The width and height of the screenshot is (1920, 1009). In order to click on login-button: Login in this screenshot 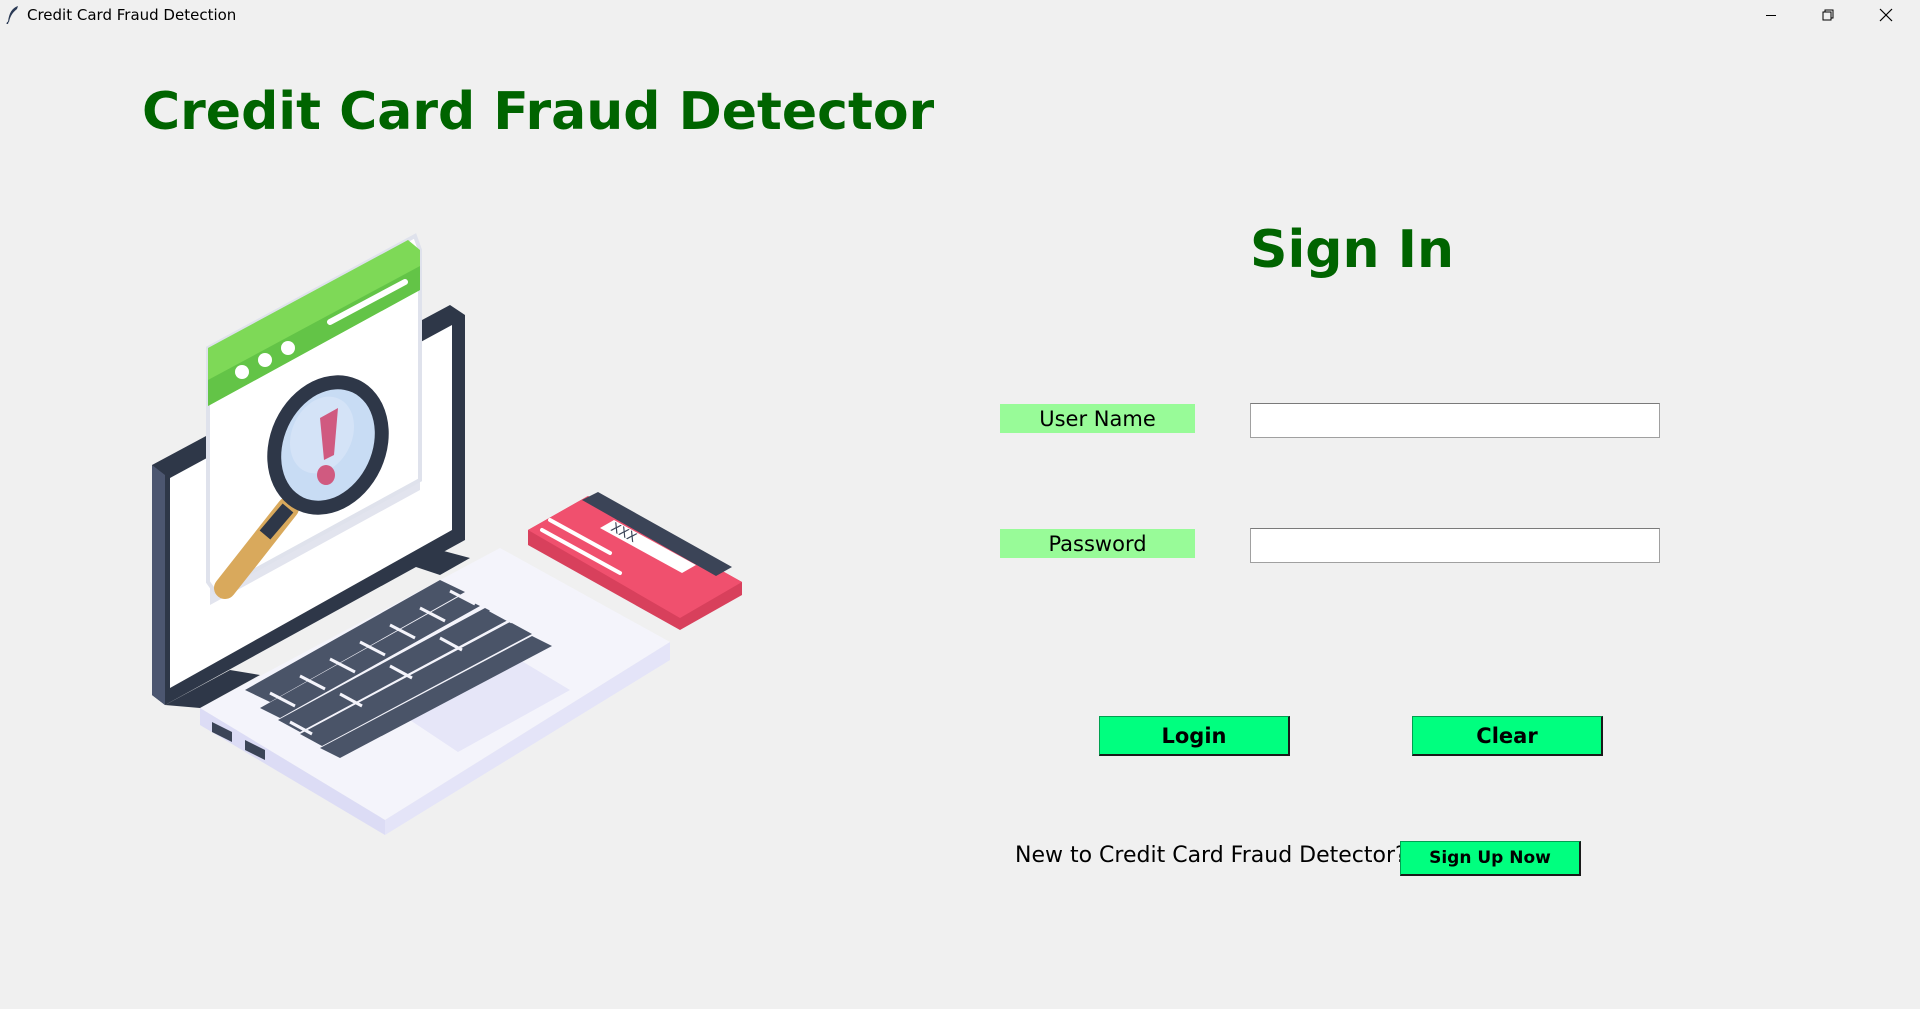, I will do `click(1194, 736)`.